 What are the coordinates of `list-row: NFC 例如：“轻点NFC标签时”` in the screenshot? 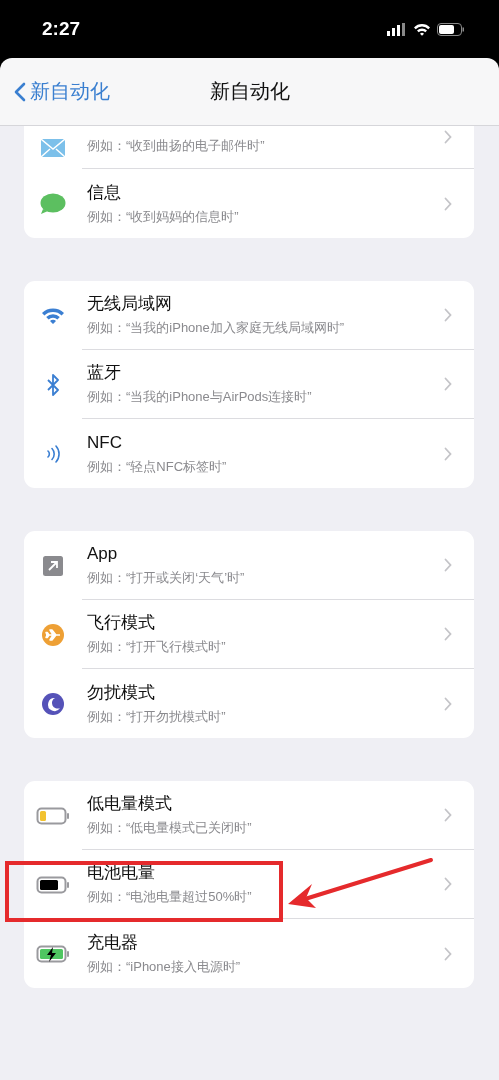 It's located at (249, 453).